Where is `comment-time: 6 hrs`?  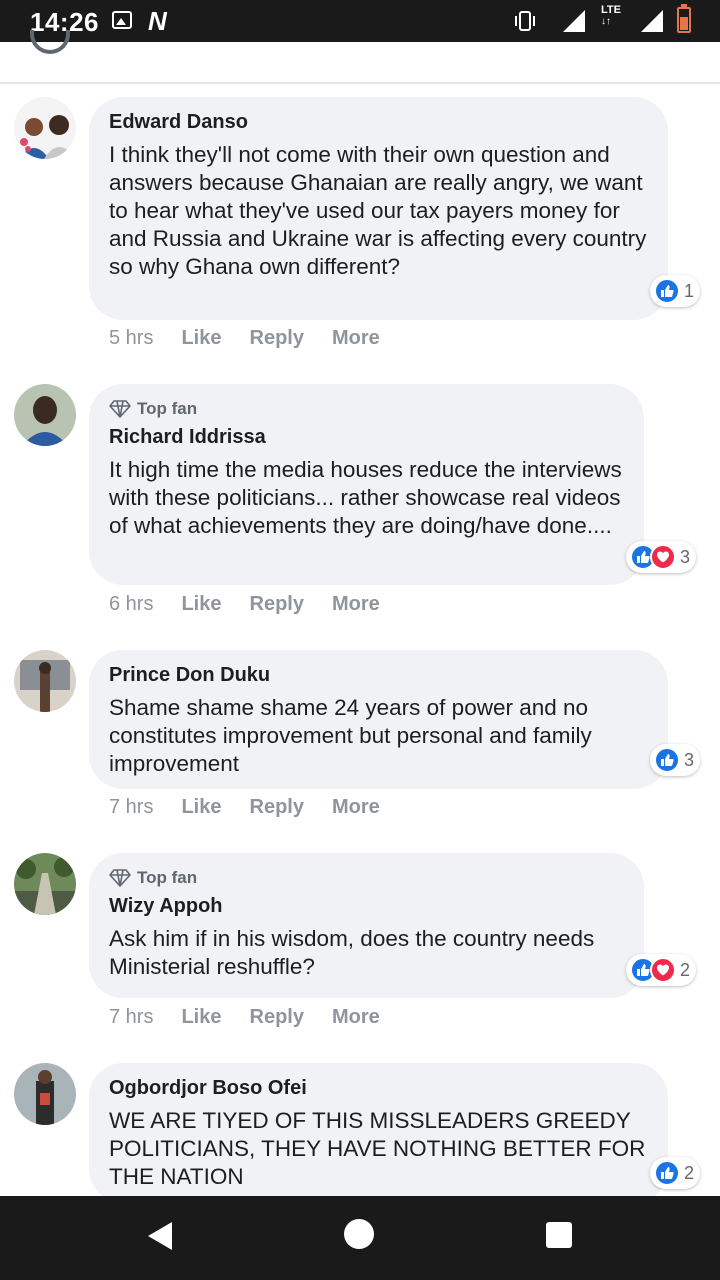
comment-time: 6 hrs is located at coordinates (131, 604).